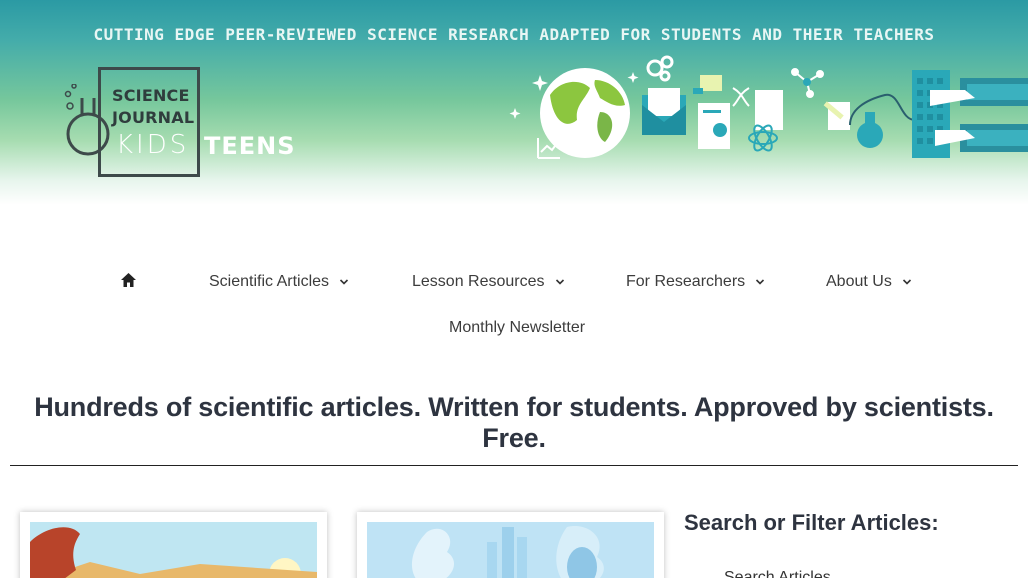 The image size is (1028, 578). What do you see at coordinates (585, 113) in the screenshot?
I see `globe-icon` at bounding box center [585, 113].